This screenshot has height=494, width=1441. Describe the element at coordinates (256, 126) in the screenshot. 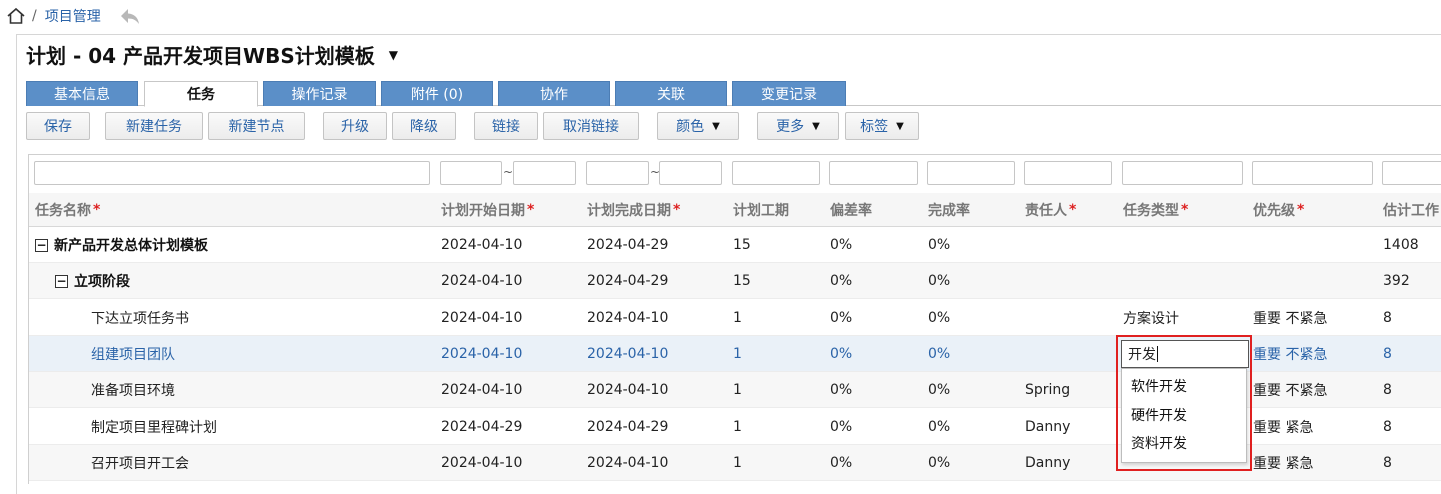

I see `new-node-button: 新建节点` at that location.